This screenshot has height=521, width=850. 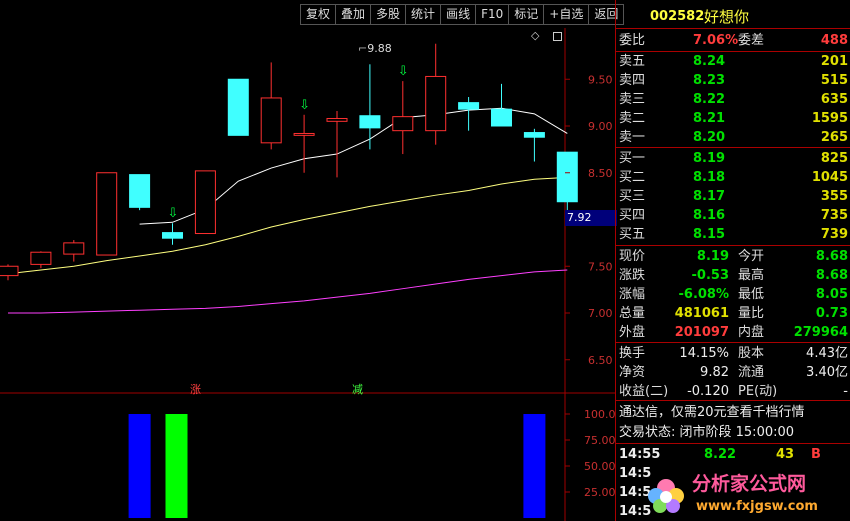 I want to click on ask-price: 8.20, so click(x=709, y=137).